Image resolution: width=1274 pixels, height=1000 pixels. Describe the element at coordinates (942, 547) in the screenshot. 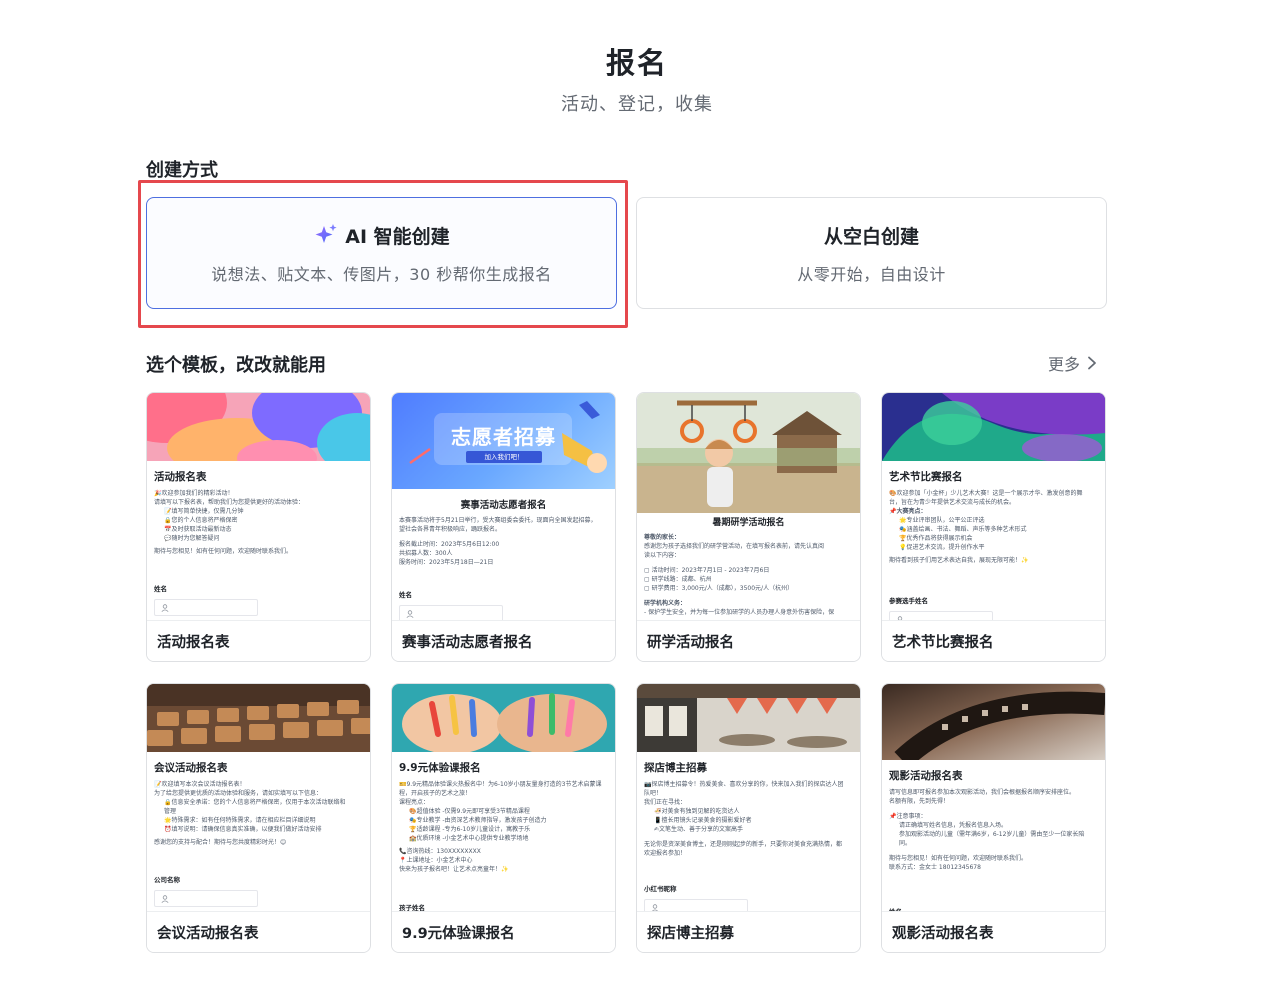

I see `text-line: 💡促进艺术交流，提升创作水平` at that location.